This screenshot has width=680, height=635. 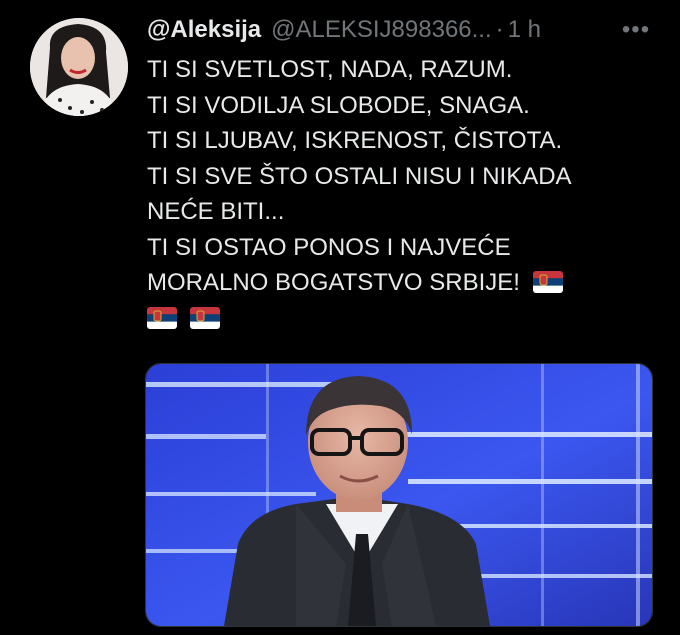 I want to click on tweet-line-flag: MORALNO BOGATSTVO SRBIJE!, so click(x=407, y=283).